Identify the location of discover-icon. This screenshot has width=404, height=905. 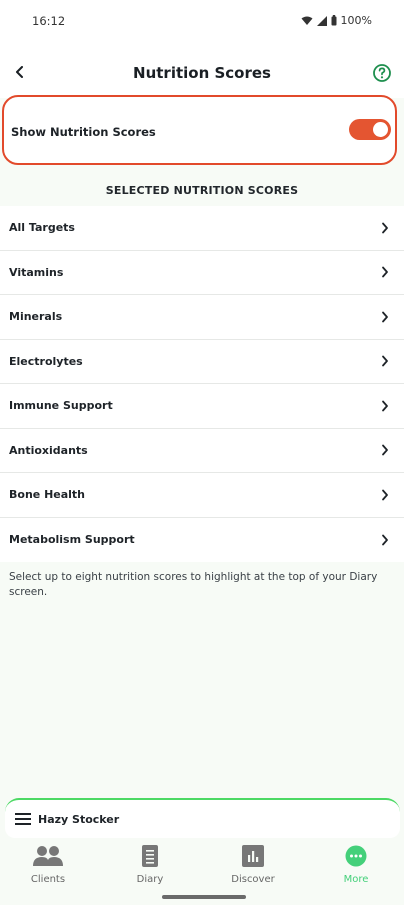
(253, 856).